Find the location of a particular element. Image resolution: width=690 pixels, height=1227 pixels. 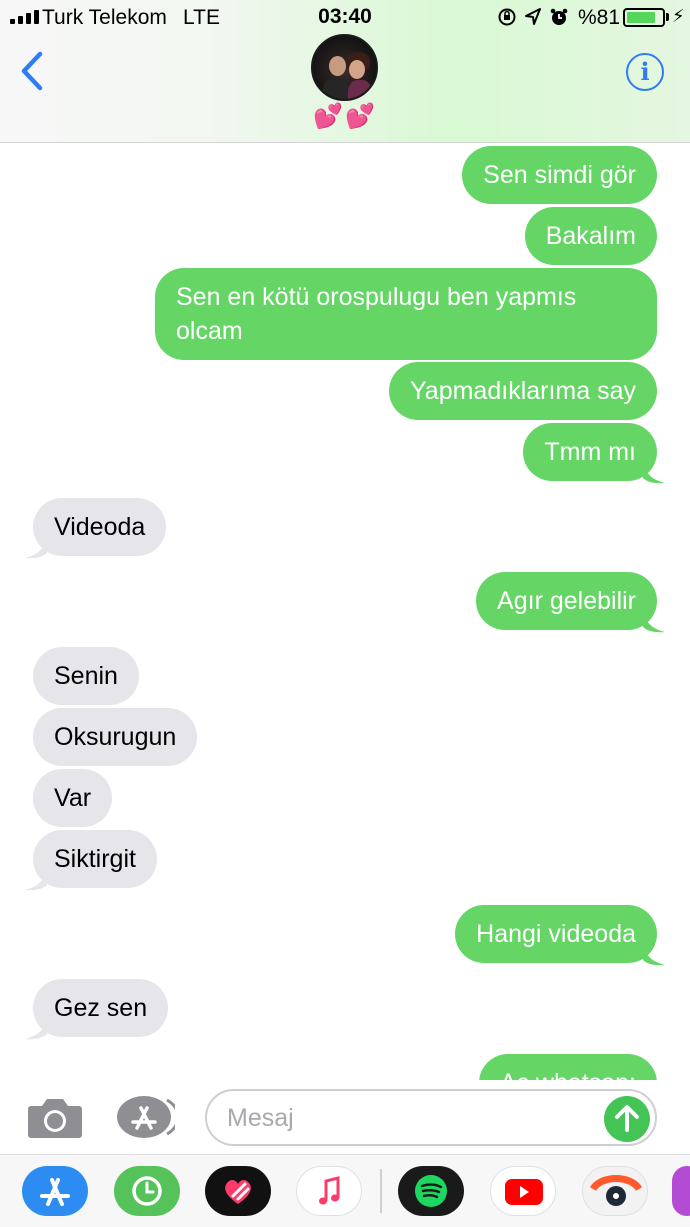

battery-percentage: %81 is located at coordinates (599, 17).